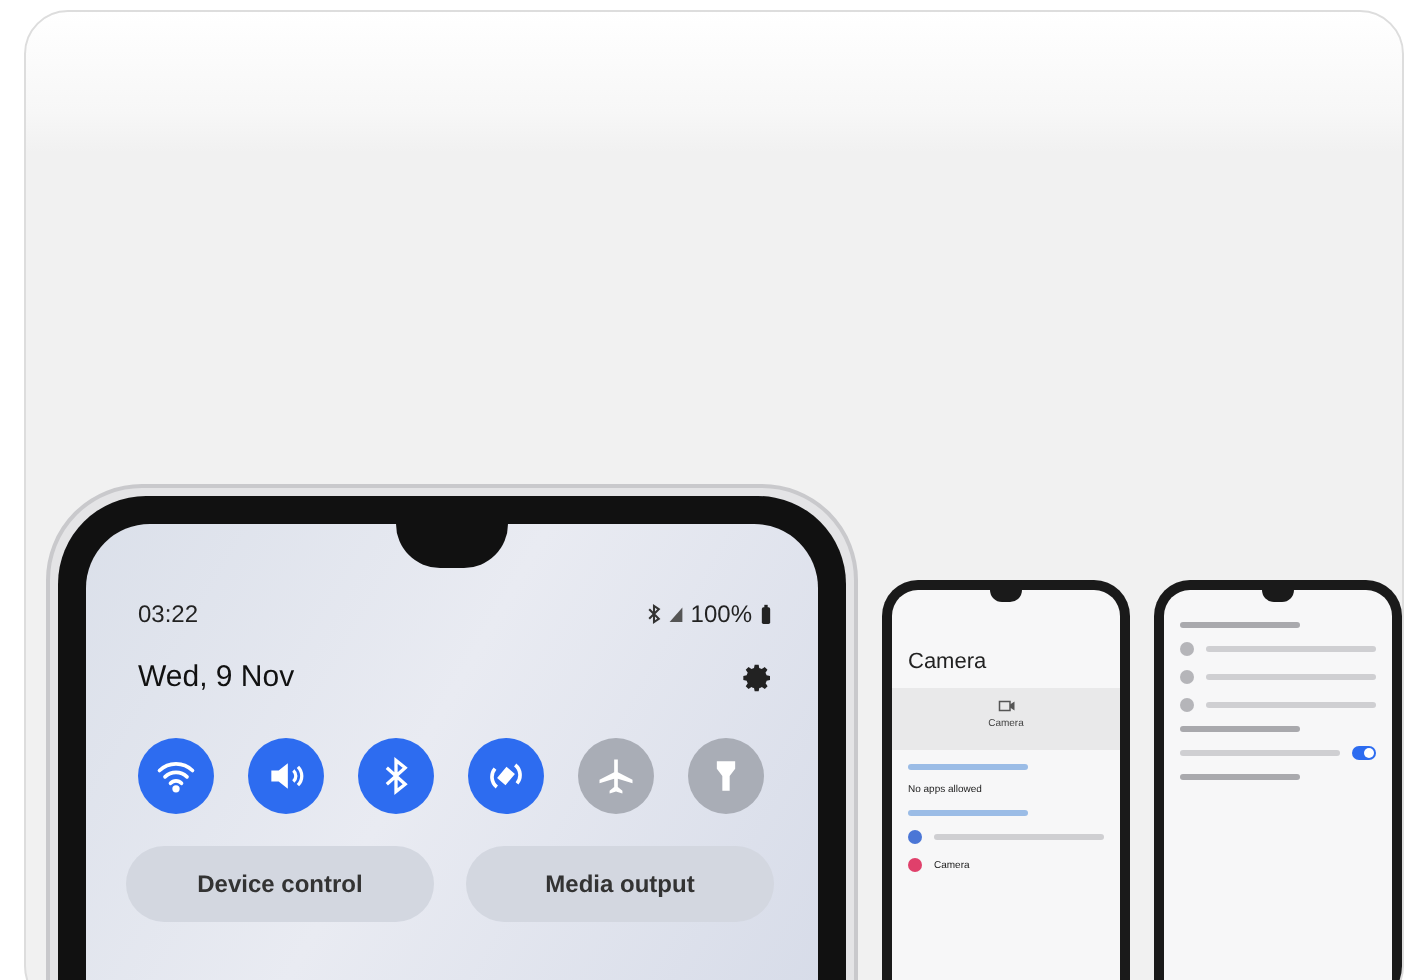 The height and width of the screenshot is (980, 1424). What do you see at coordinates (676, 614) in the screenshot?
I see `signal-icon` at bounding box center [676, 614].